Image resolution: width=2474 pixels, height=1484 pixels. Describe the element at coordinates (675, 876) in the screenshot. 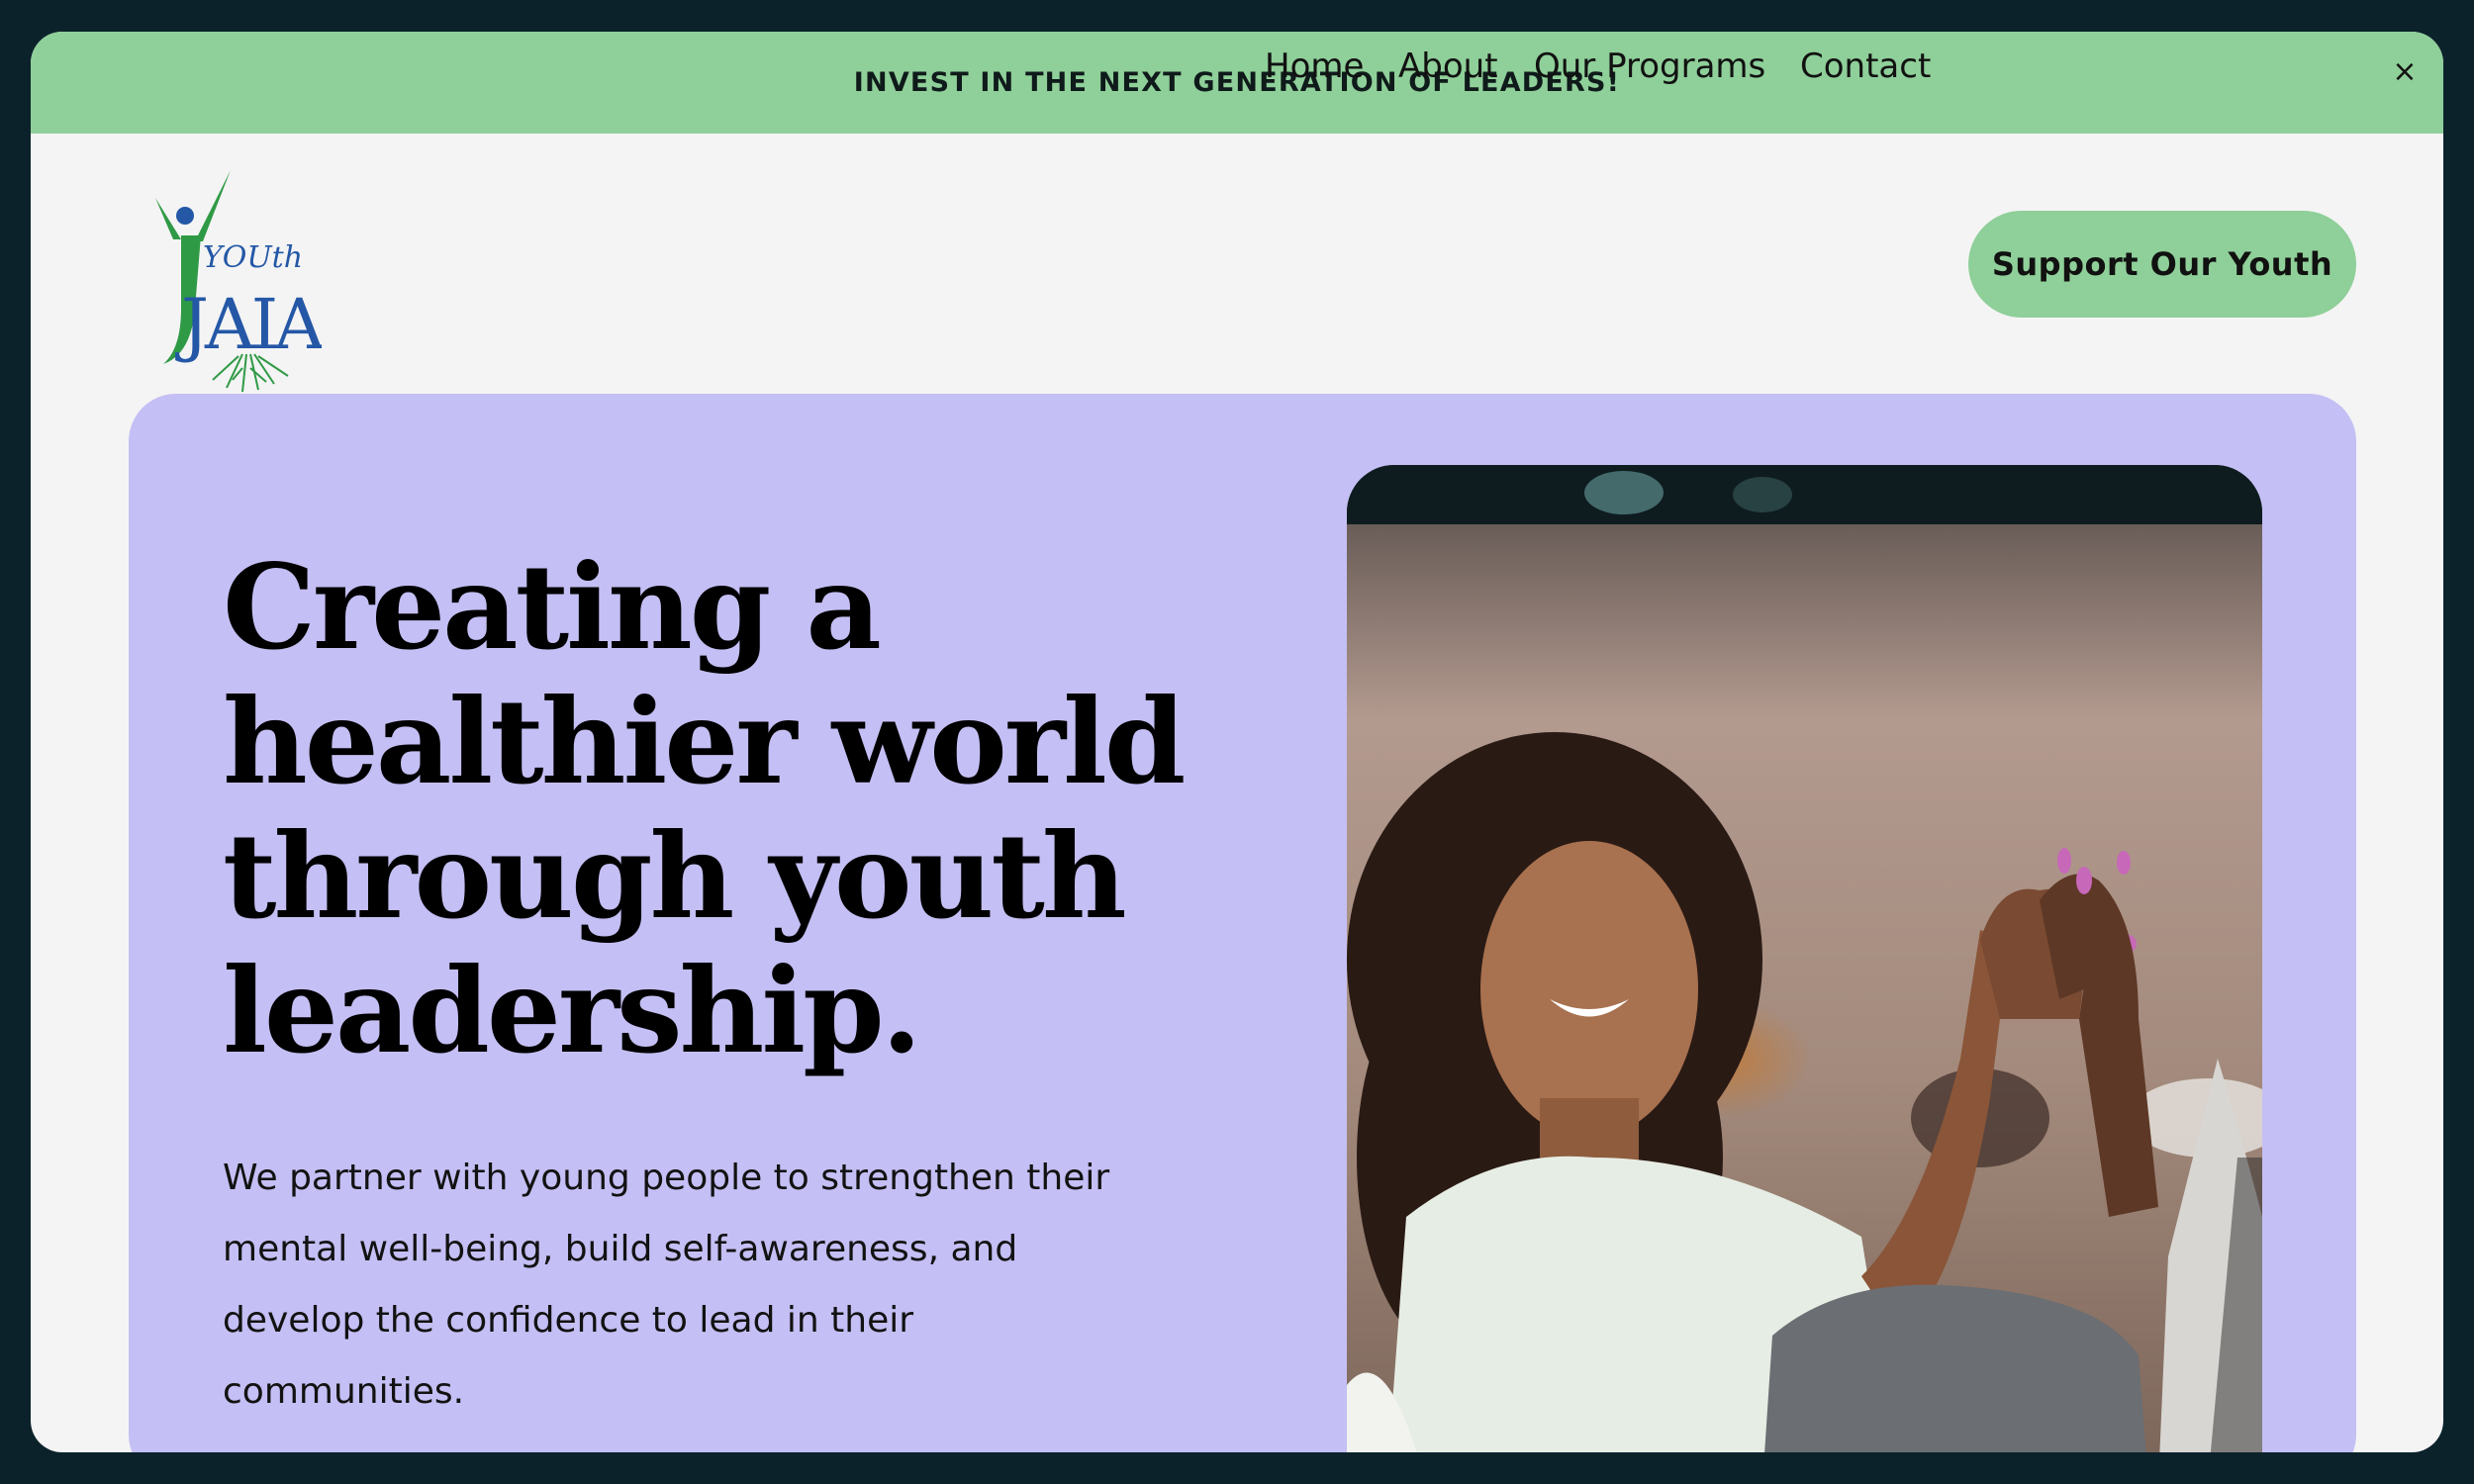

I see `headline-line: through youth` at that location.